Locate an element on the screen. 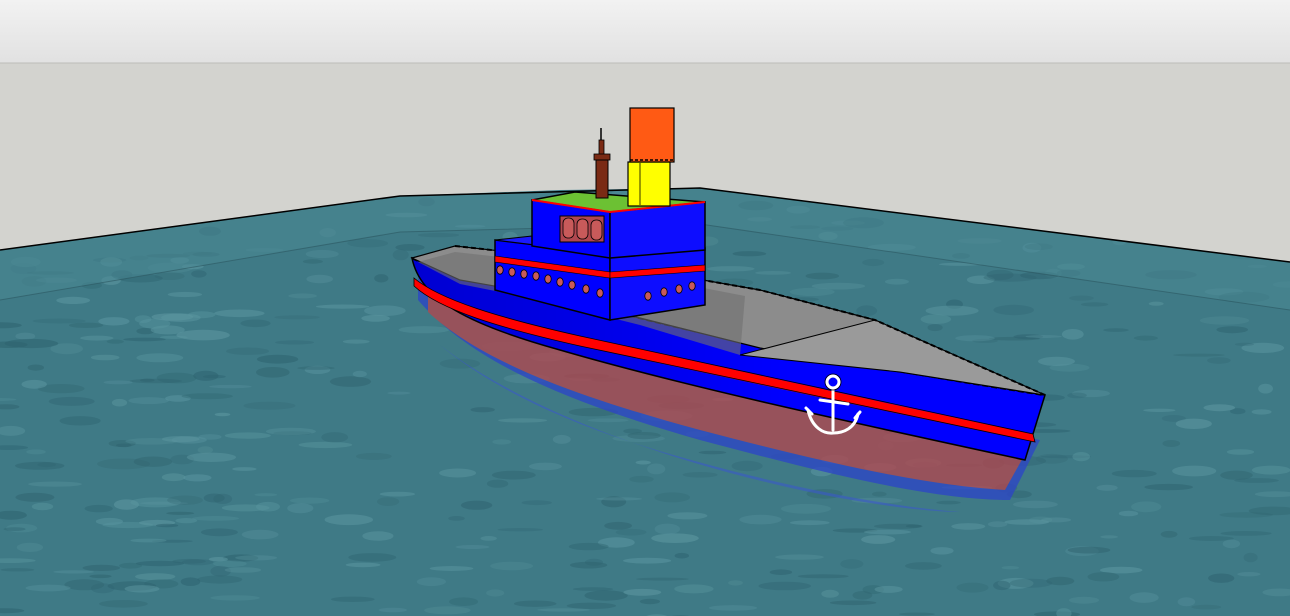 Image resolution: width=1290 pixels, height=616 pixels. wheelhouse is located at coordinates (618, 225).